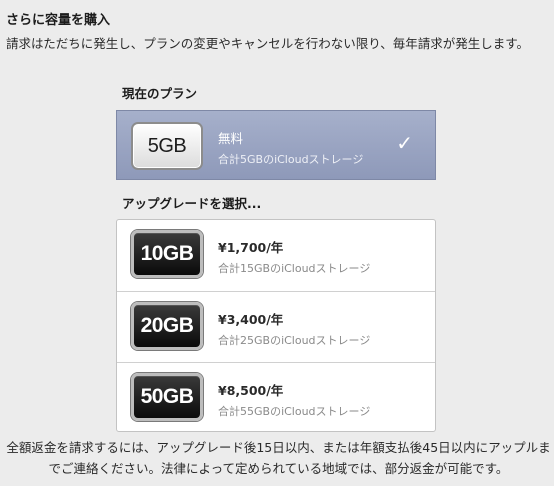 The width and height of the screenshot is (554, 486). Describe the element at coordinates (160, 93) in the screenshot. I see `current-plan-heading: 現在のプラン` at that location.